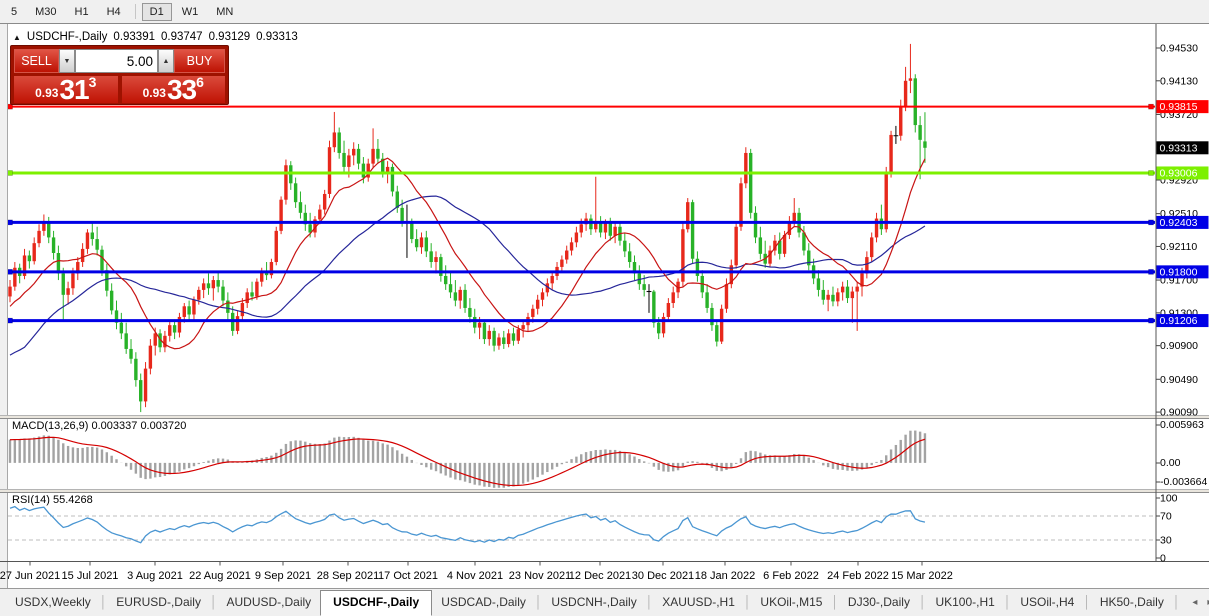 Image resolution: width=1209 pixels, height=616 pixels. What do you see at coordinates (134, 37) in the screenshot?
I see `ohlc-open: 0.93391` at bounding box center [134, 37].